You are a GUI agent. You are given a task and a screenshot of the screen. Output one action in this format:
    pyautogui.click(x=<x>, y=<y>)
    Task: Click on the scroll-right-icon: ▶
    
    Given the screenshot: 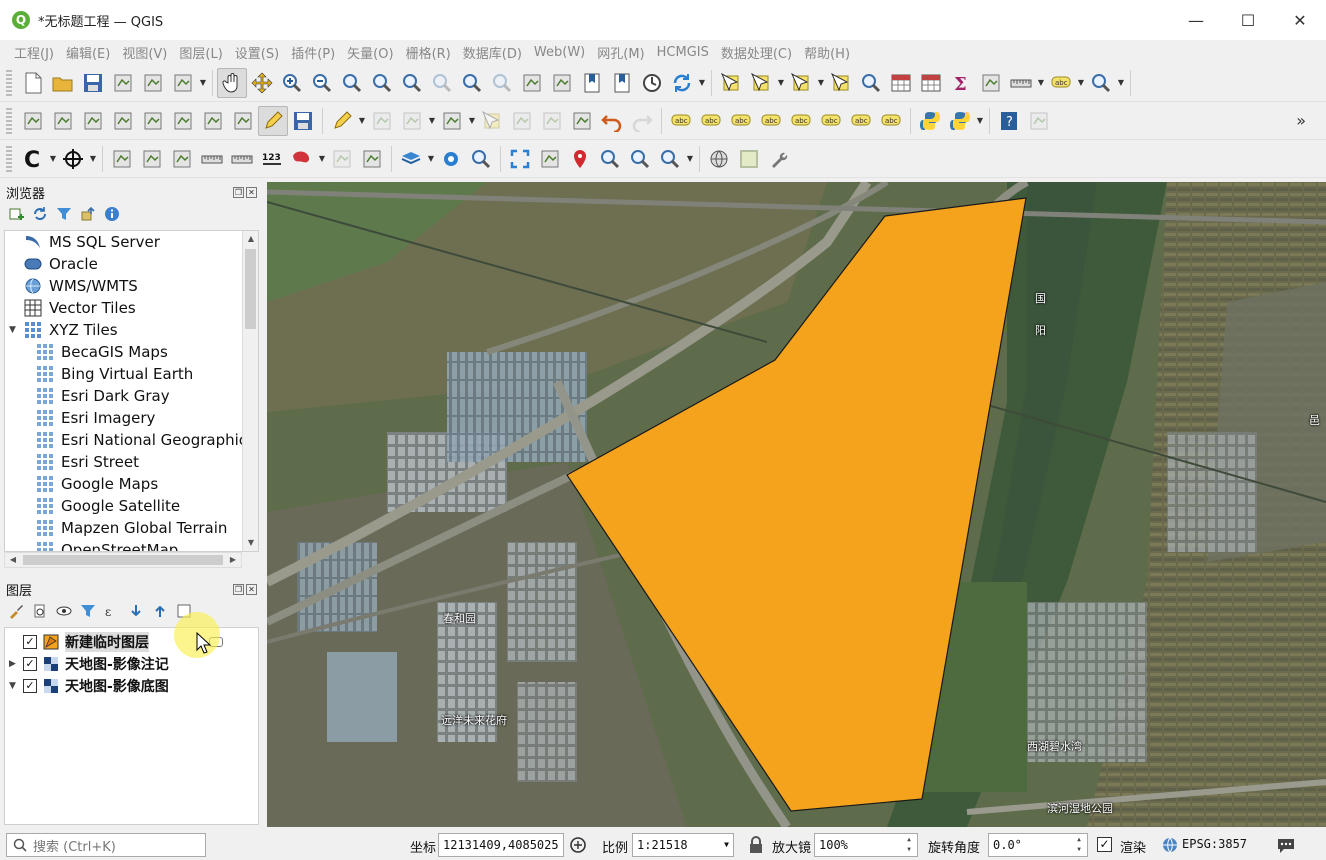 What is the action you would take?
    pyautogui.click(x=233, y=560)
    